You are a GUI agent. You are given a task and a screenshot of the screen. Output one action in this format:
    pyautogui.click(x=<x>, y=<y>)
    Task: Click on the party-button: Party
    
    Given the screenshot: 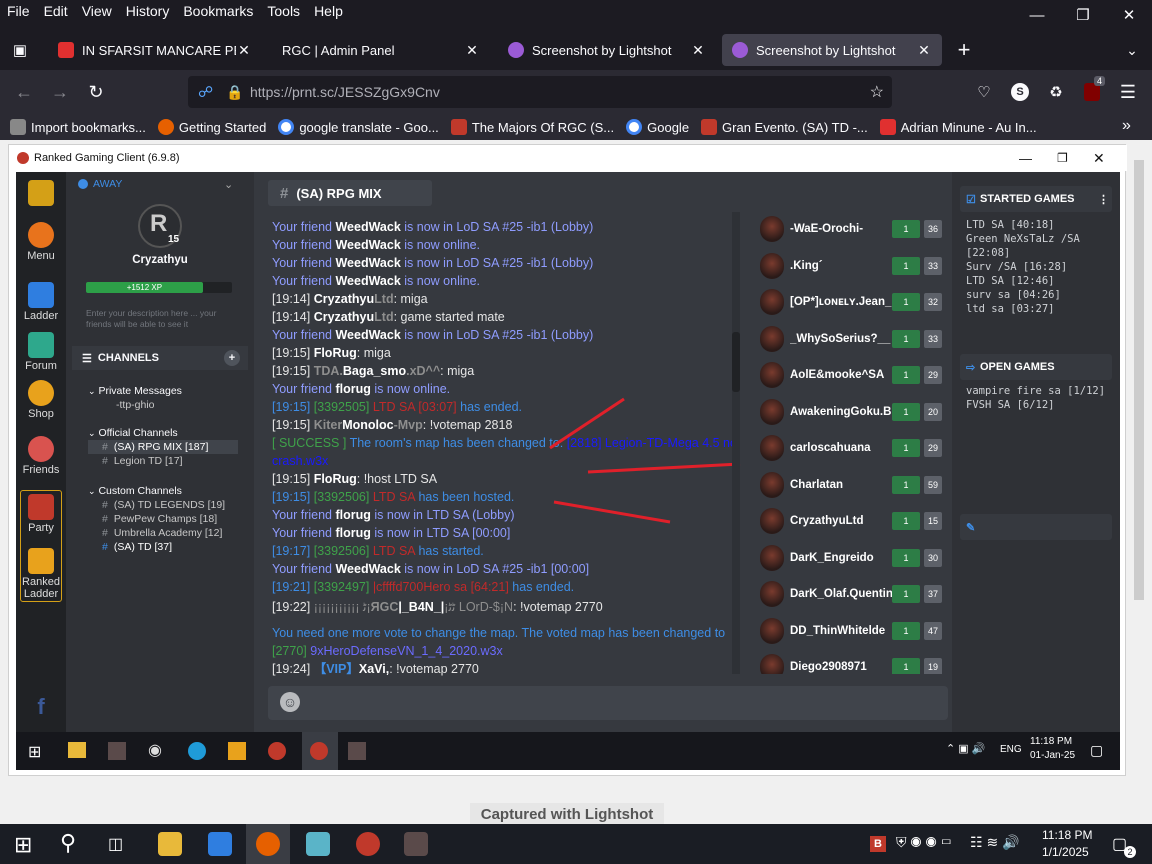 What is the action you would take?
    pyautogui.click(x=41, y=514)
    